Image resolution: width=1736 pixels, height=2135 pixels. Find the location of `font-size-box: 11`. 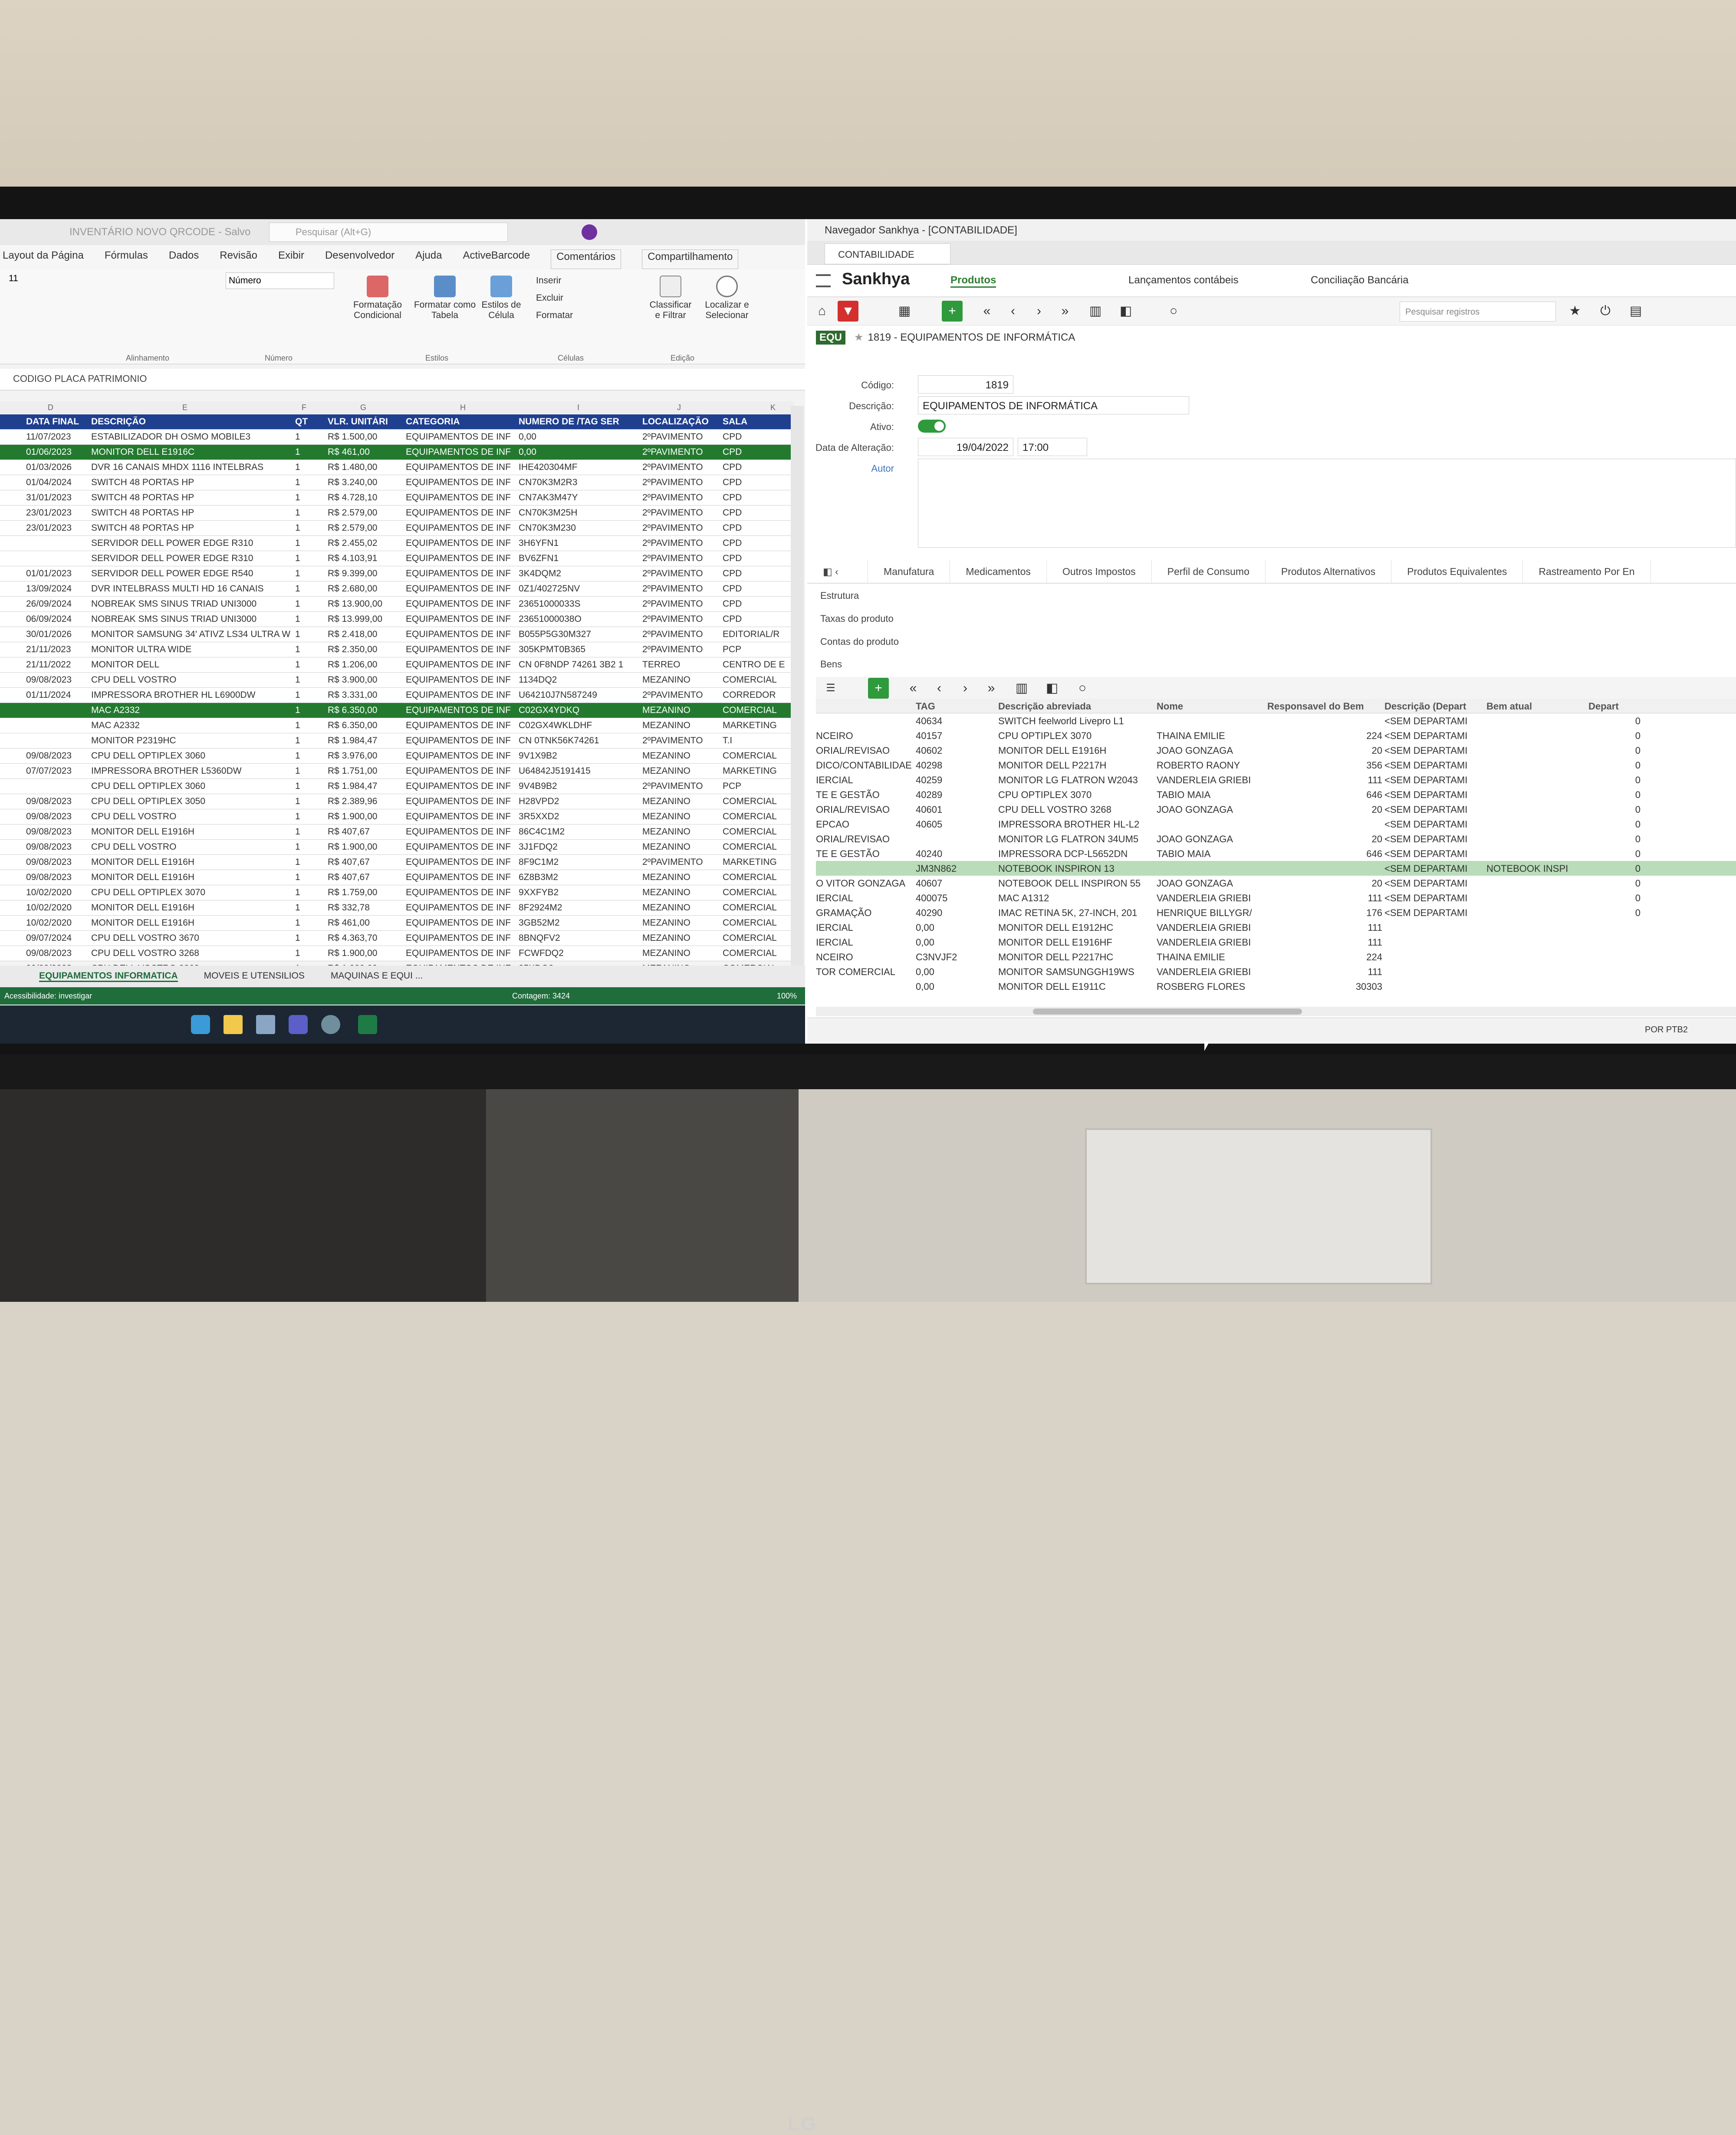

font-size-box: 11 is located at coordinates (13, 278).